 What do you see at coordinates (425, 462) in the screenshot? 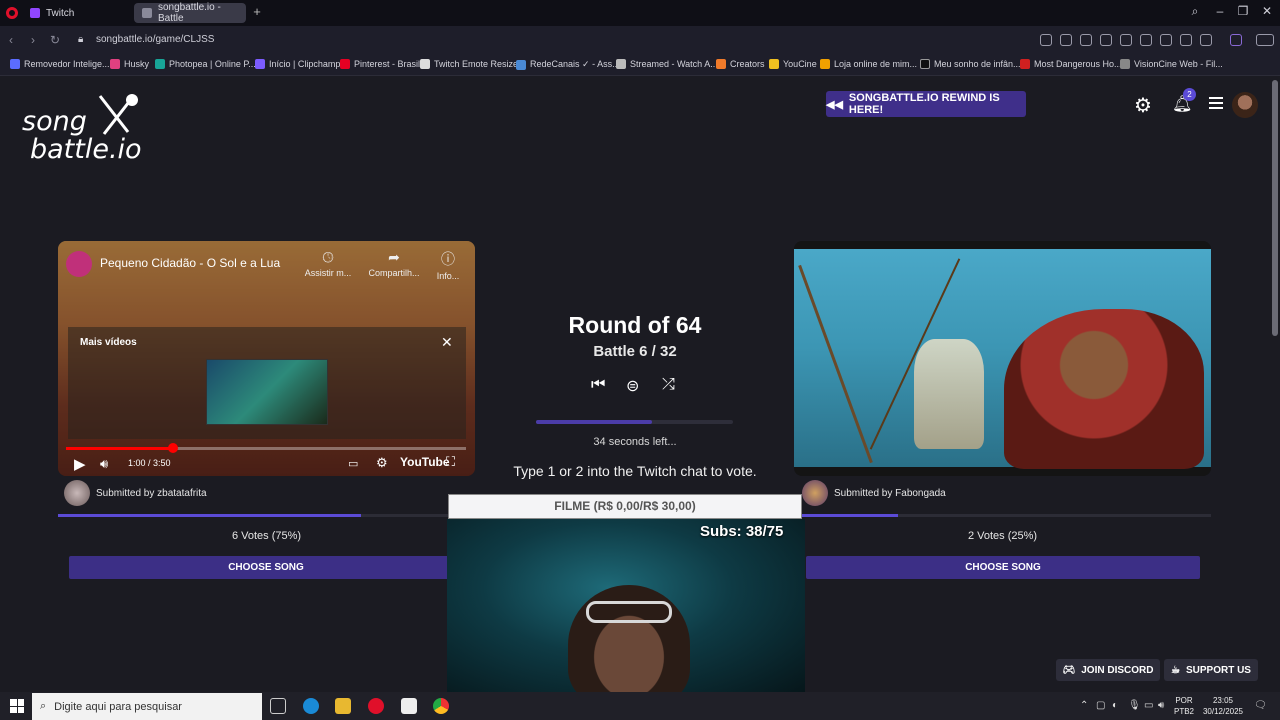
I see `youtube-logo: YouTube` at bounding box center [425, 462].